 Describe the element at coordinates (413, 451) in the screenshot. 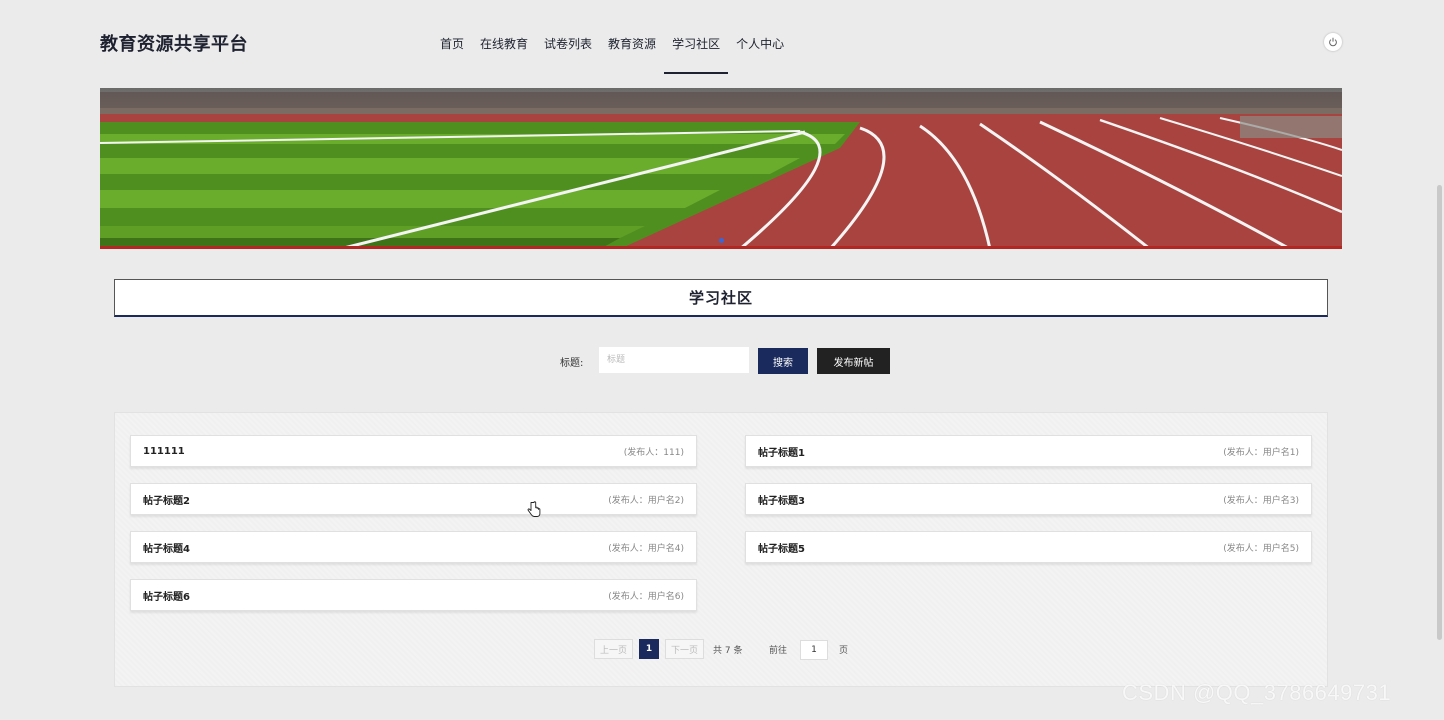

I see `post-item: 111111 (发布人：111)` at that location.